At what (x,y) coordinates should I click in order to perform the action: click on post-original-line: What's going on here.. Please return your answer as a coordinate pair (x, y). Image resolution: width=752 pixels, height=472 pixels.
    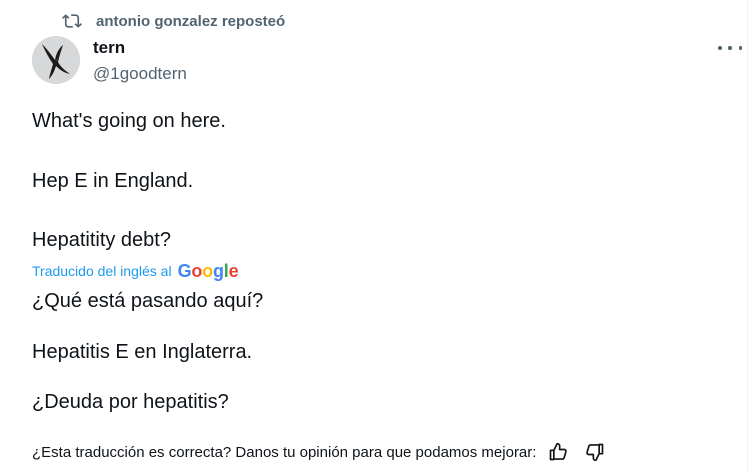
    Looking at the image, I should click on (129, 121).